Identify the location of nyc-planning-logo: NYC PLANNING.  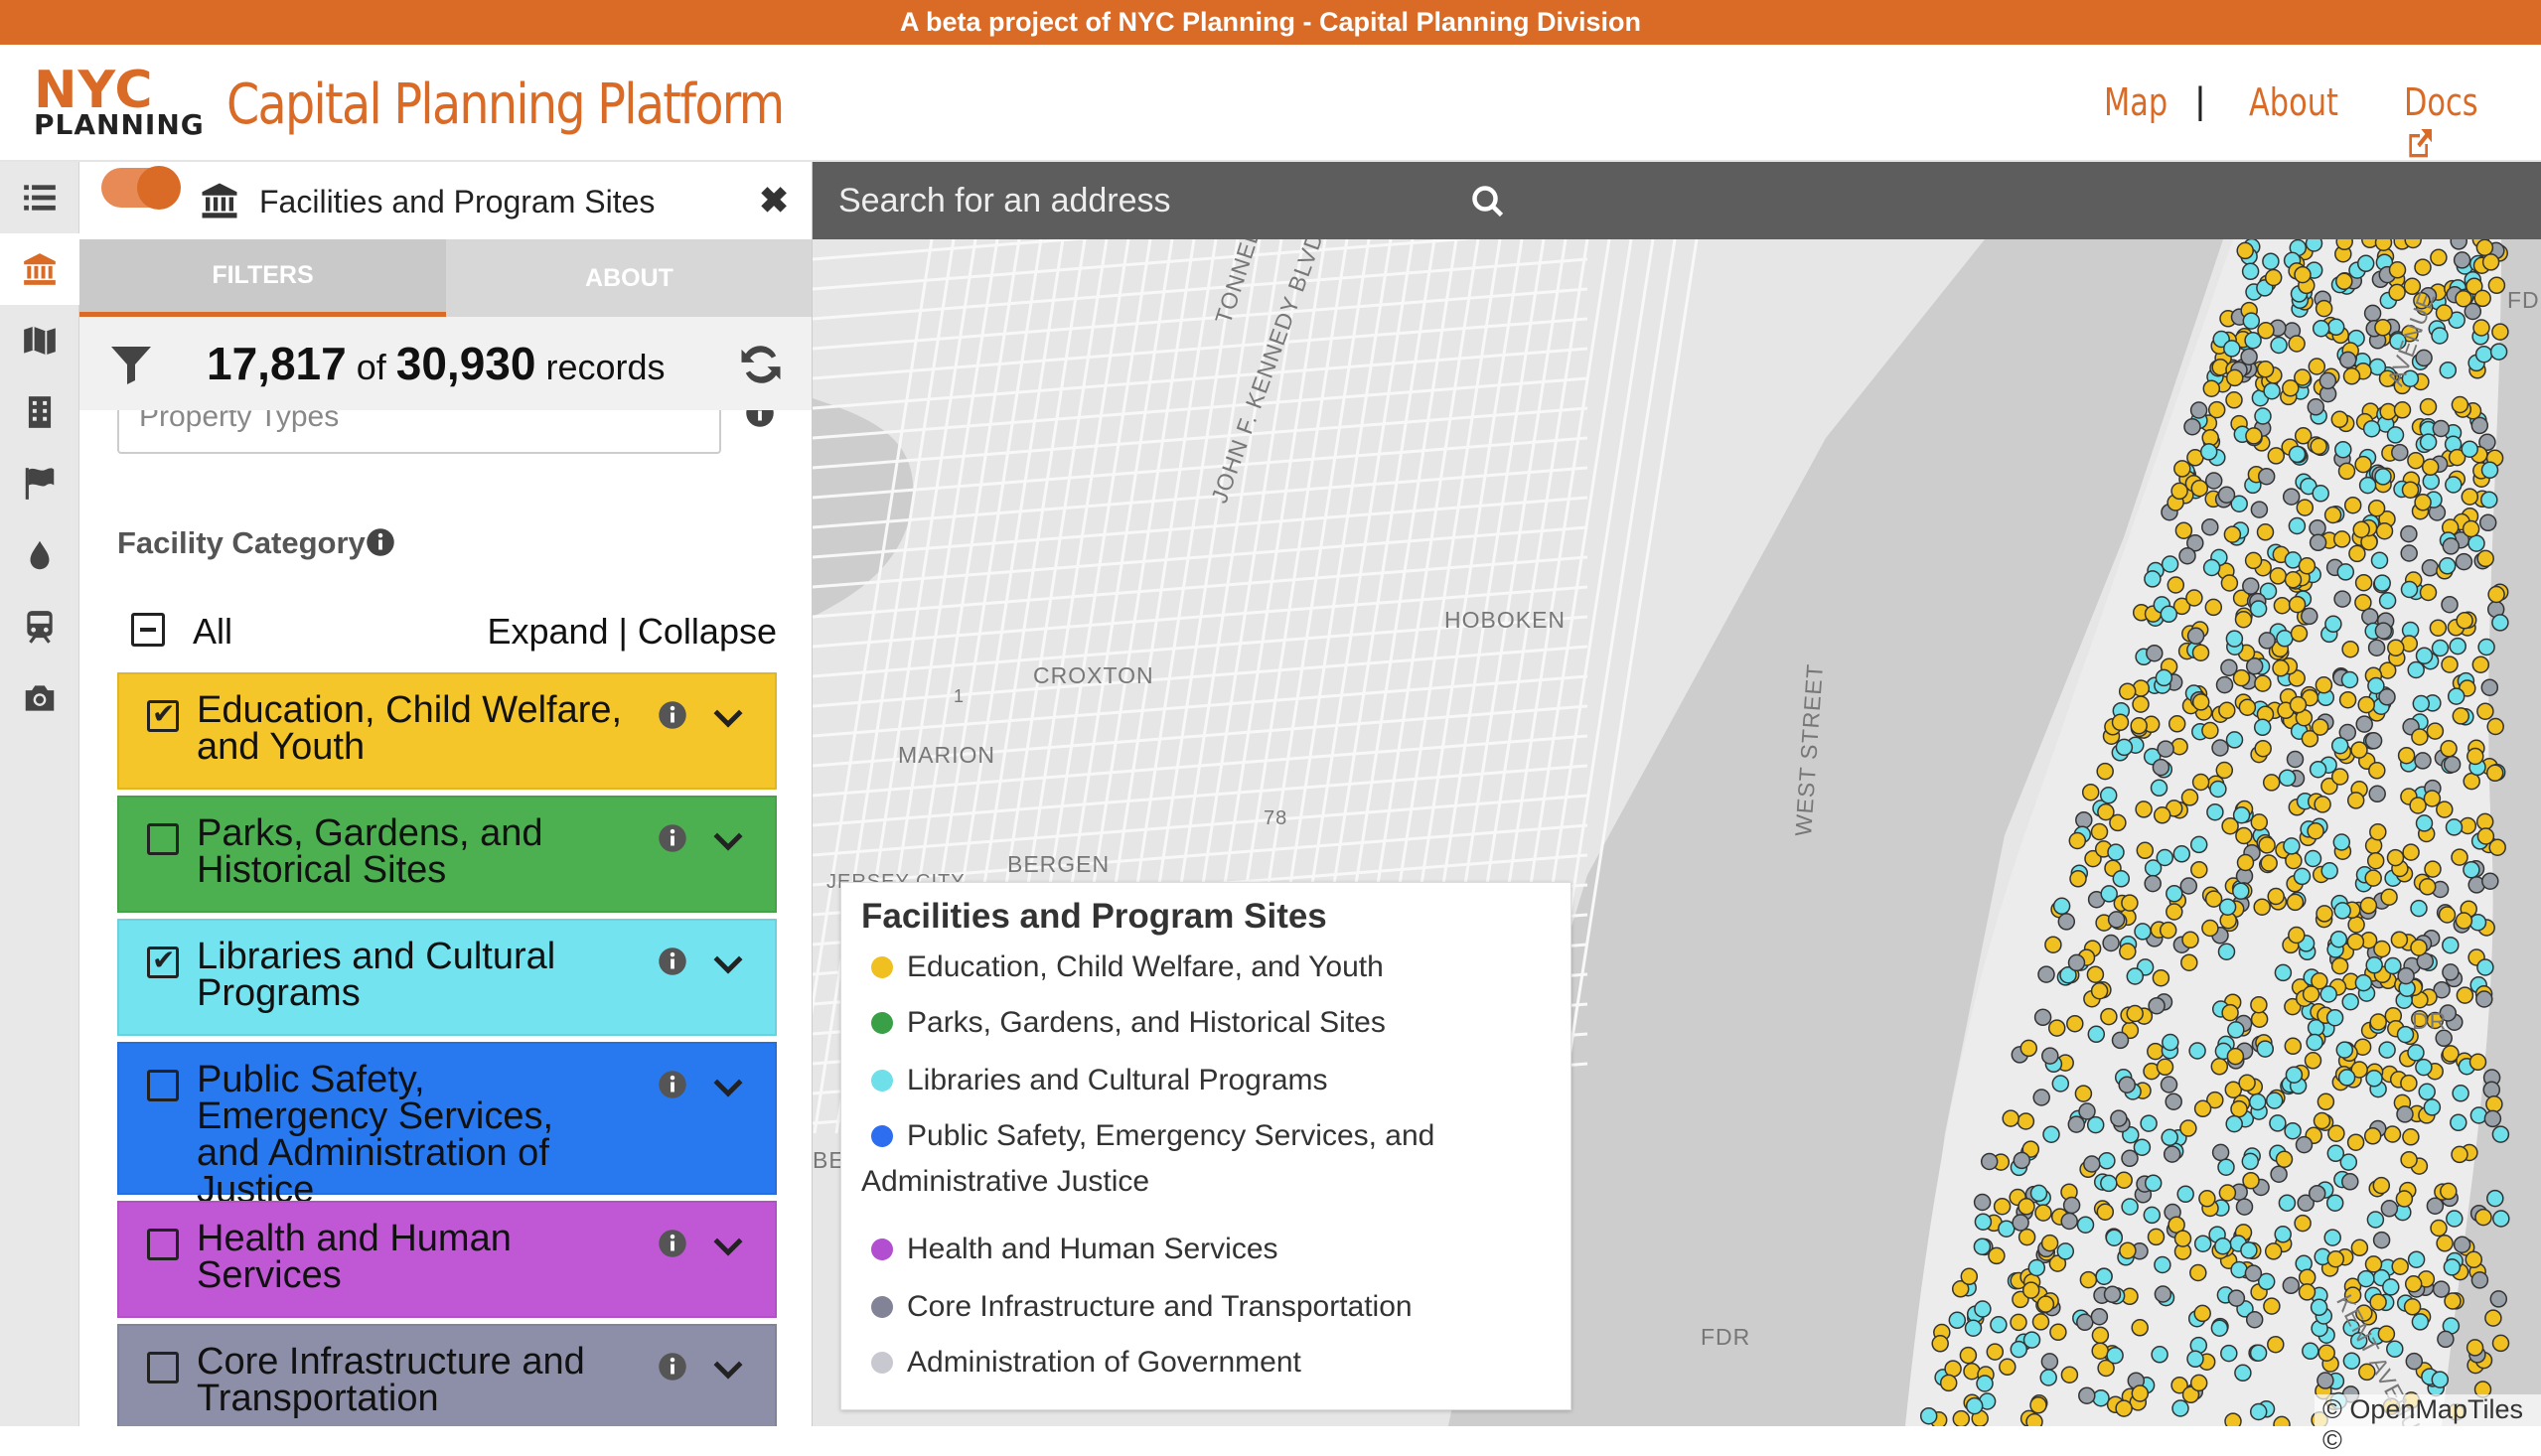
(119, 106).